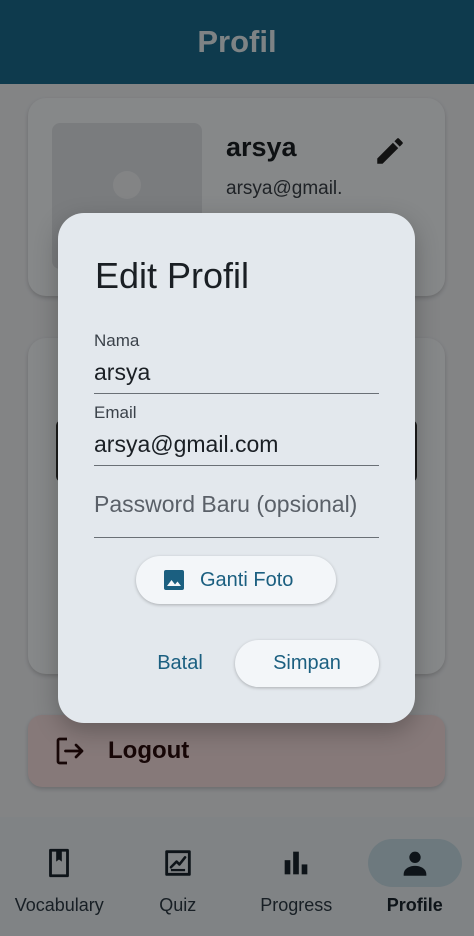  I want to click on change-photo-button: Ganti Foto, so click(236, 580).